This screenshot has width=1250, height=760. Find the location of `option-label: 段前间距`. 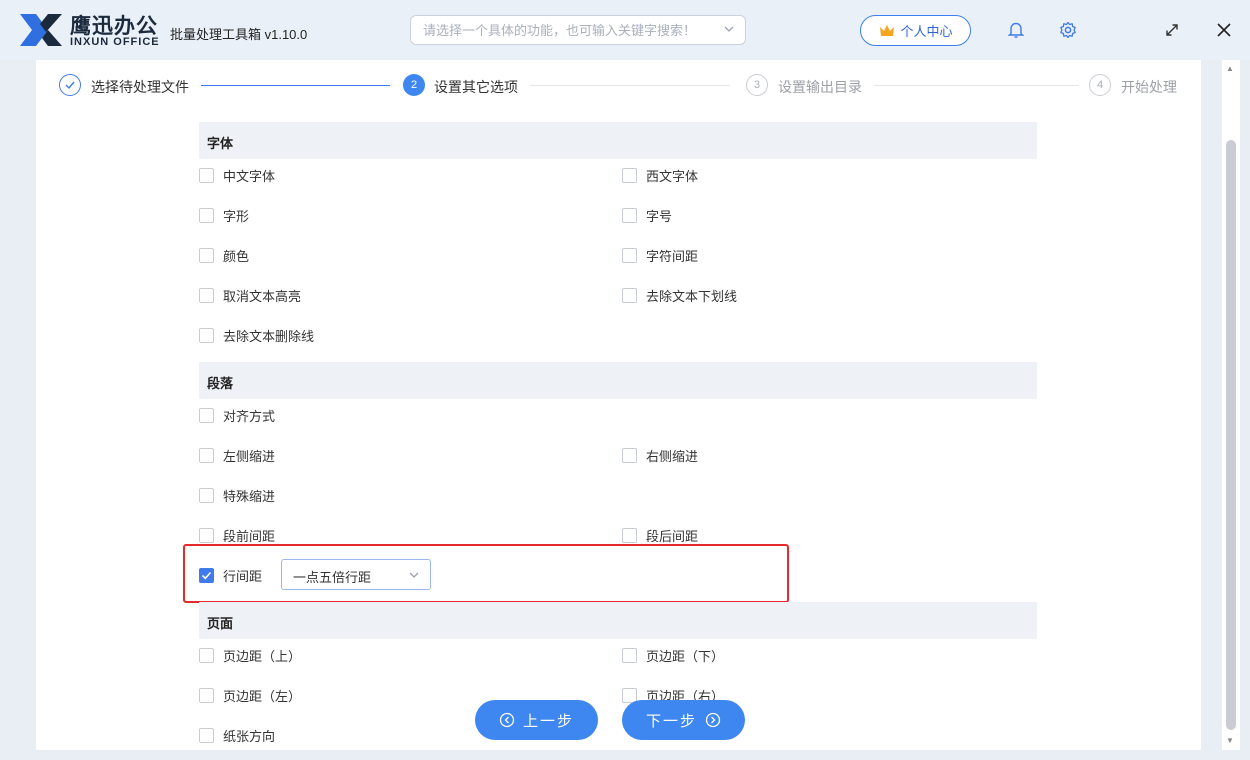

option-label: 段前间距 is located at coordinates (249, 536).